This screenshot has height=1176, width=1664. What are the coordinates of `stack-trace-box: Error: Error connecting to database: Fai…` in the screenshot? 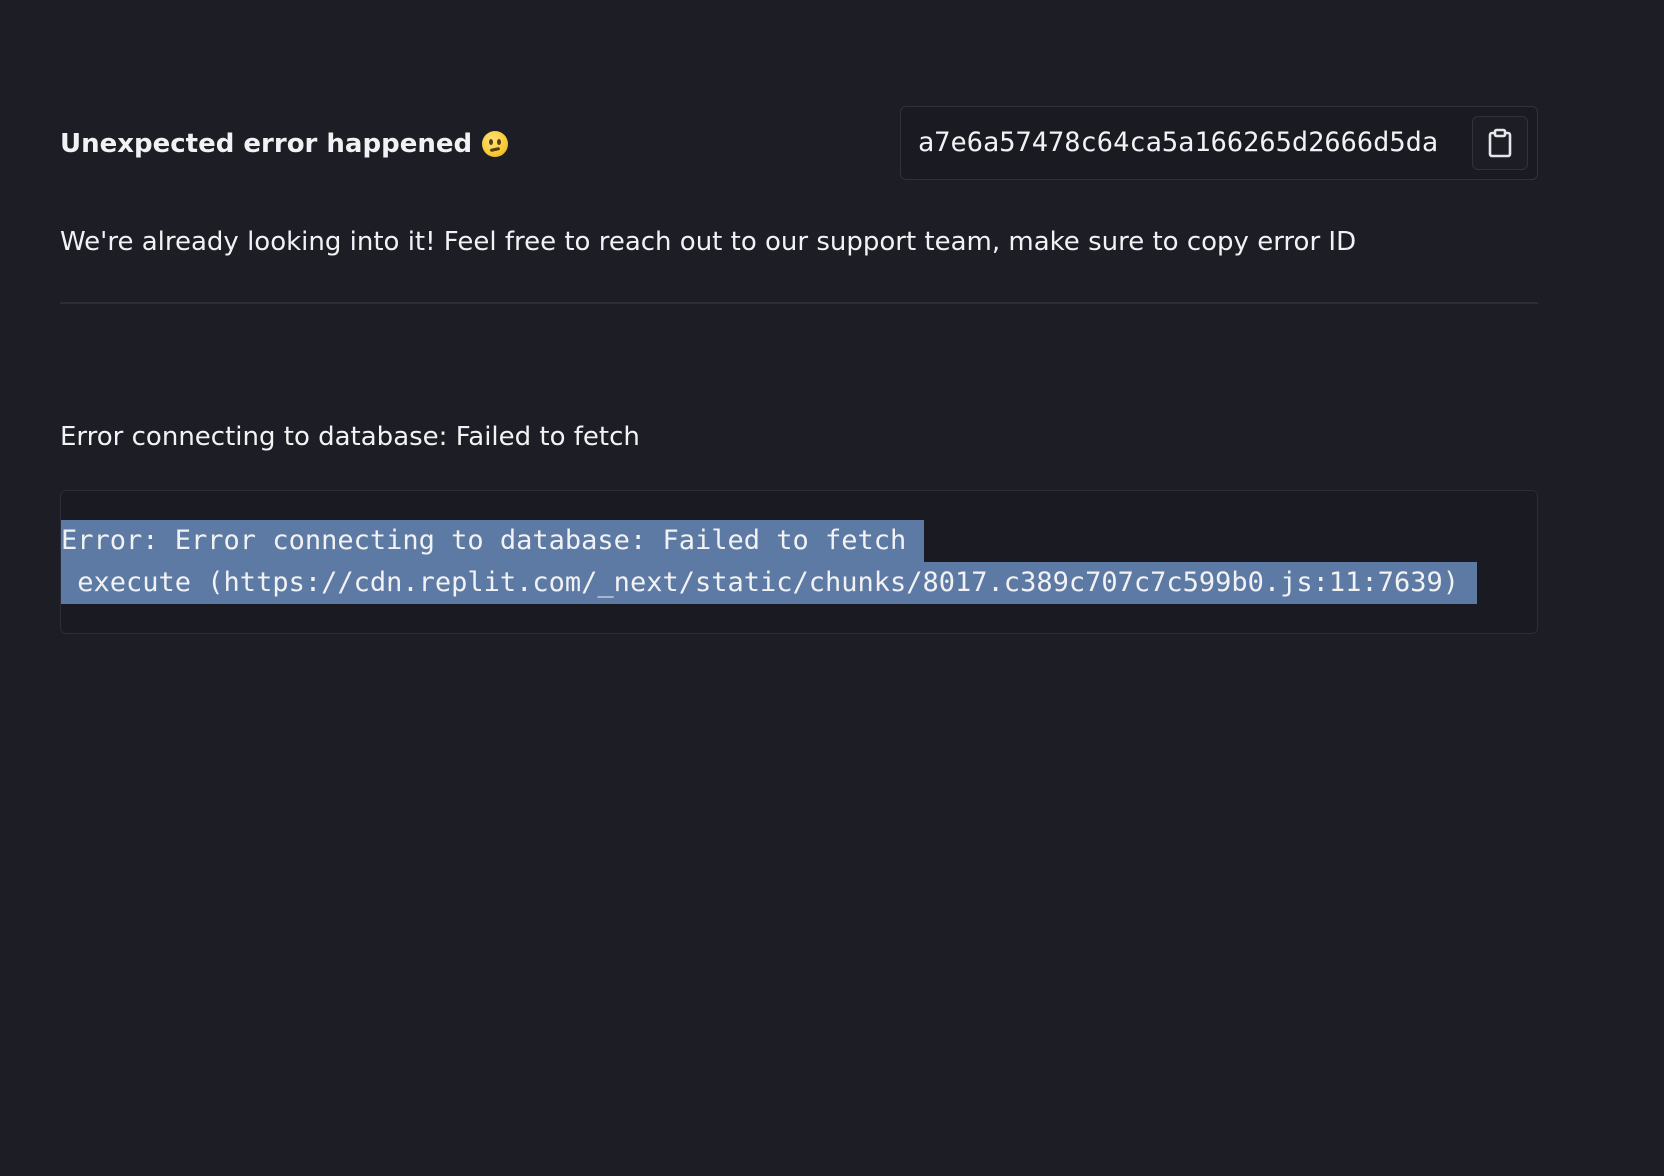 It's located at (799, 562).